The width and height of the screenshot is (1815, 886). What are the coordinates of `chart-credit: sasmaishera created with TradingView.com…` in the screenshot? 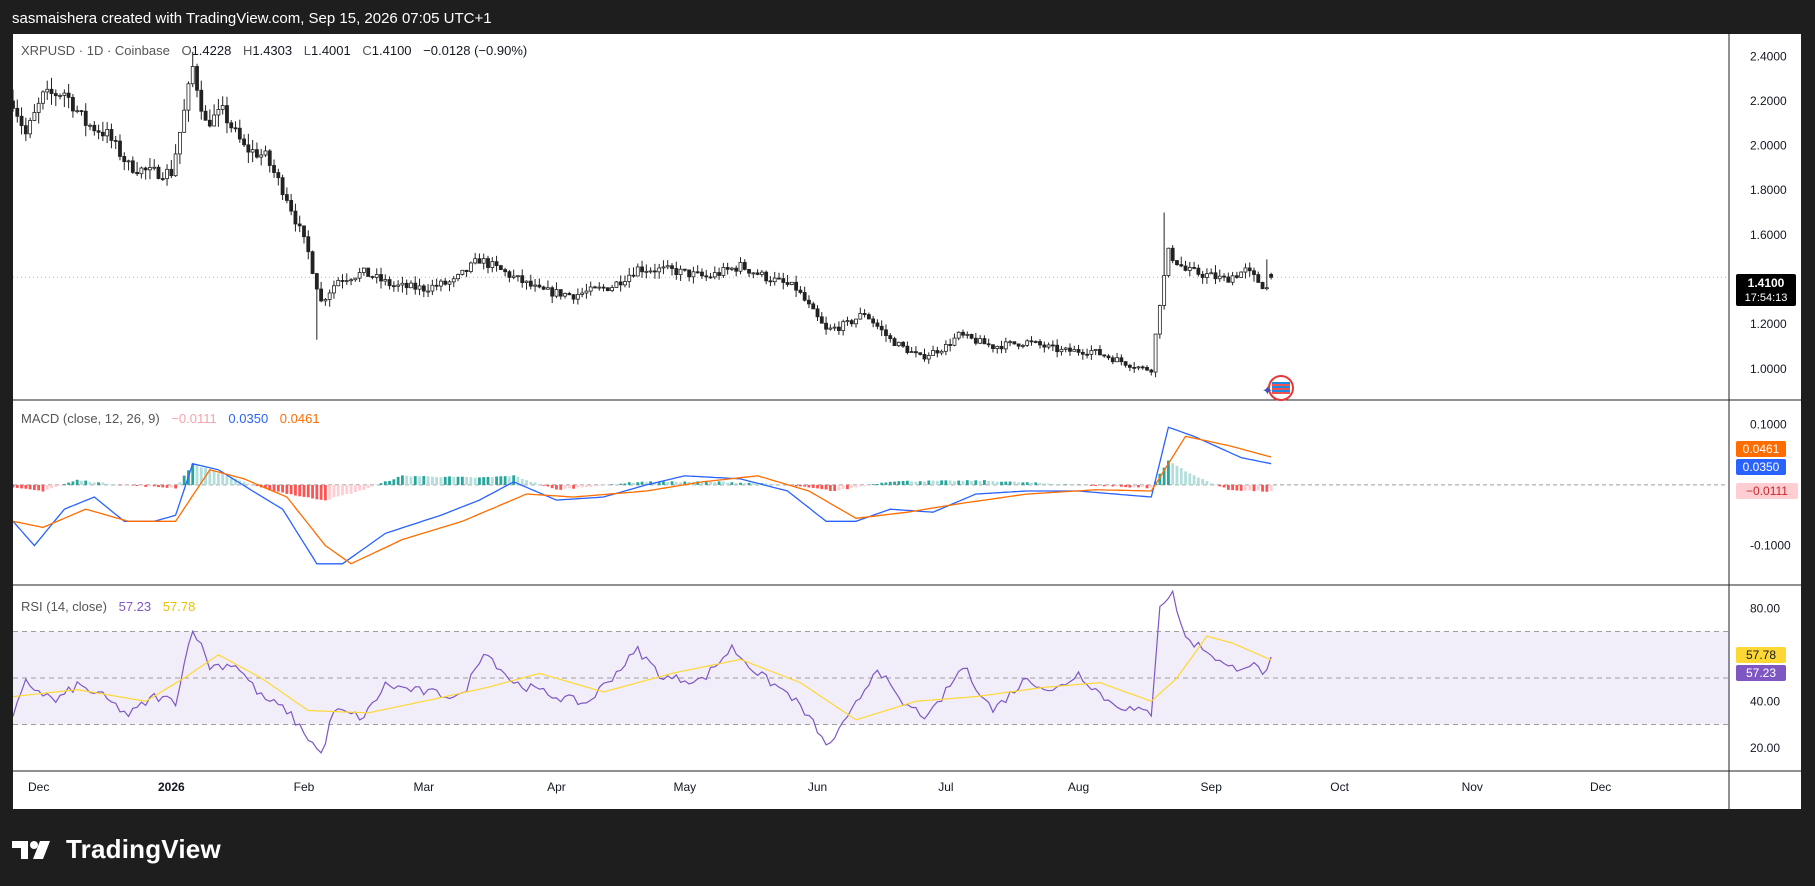 It's located at (252, 18).